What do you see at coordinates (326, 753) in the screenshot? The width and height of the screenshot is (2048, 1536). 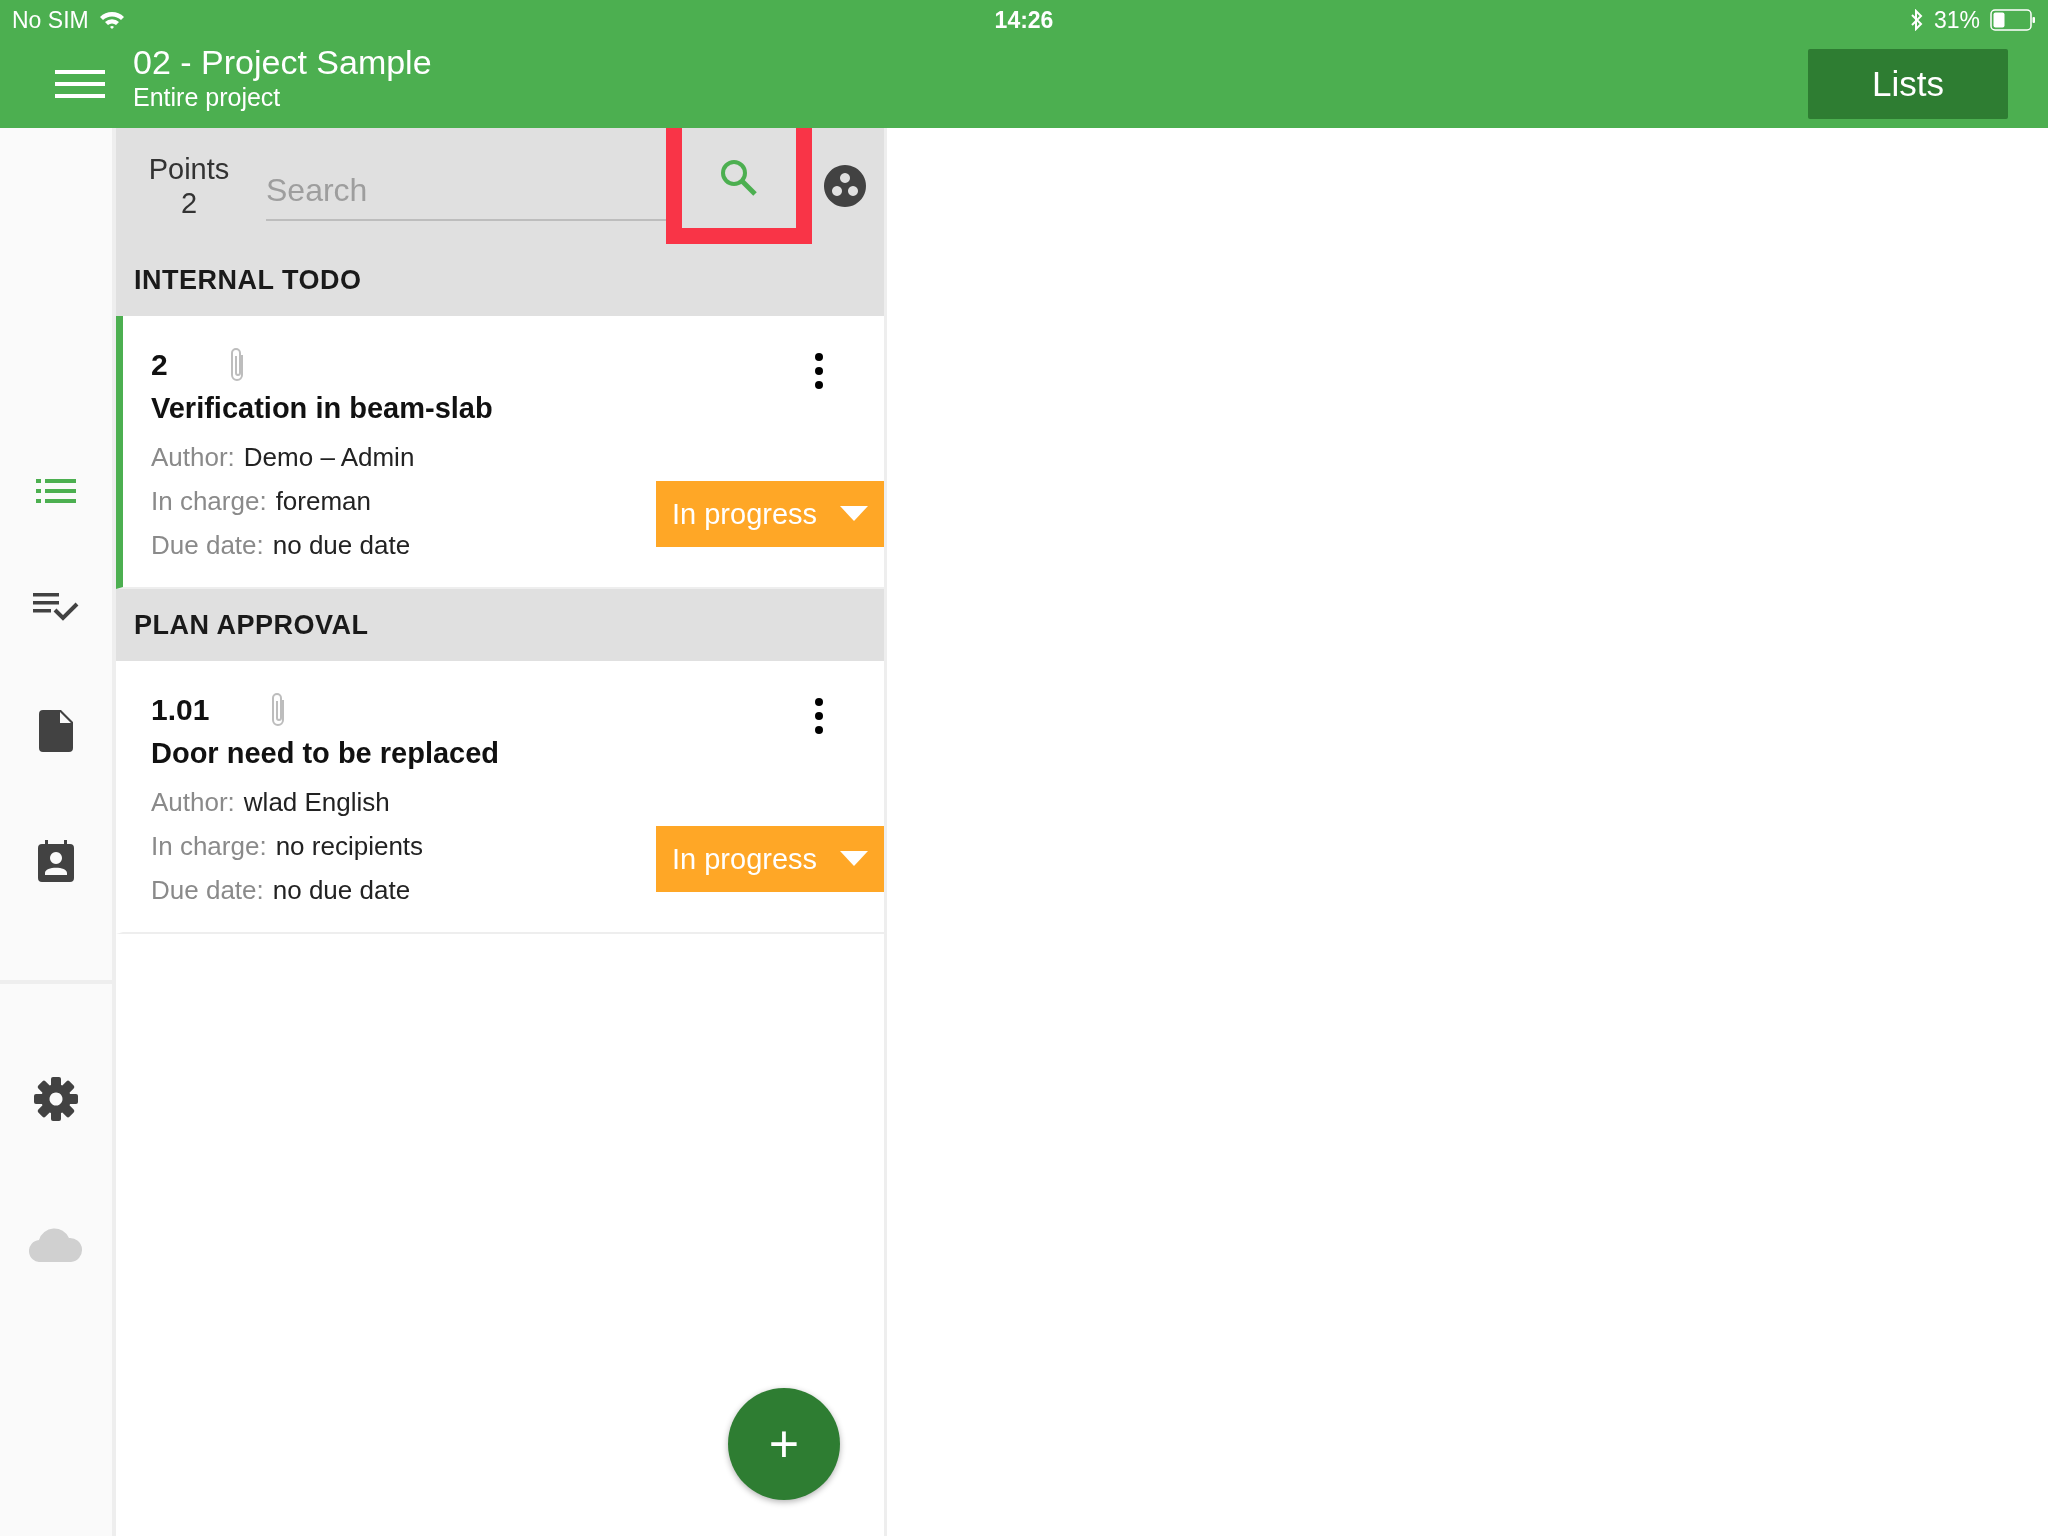 I see `point-title: Door need to be replaced` at bounding box center [326, 753].